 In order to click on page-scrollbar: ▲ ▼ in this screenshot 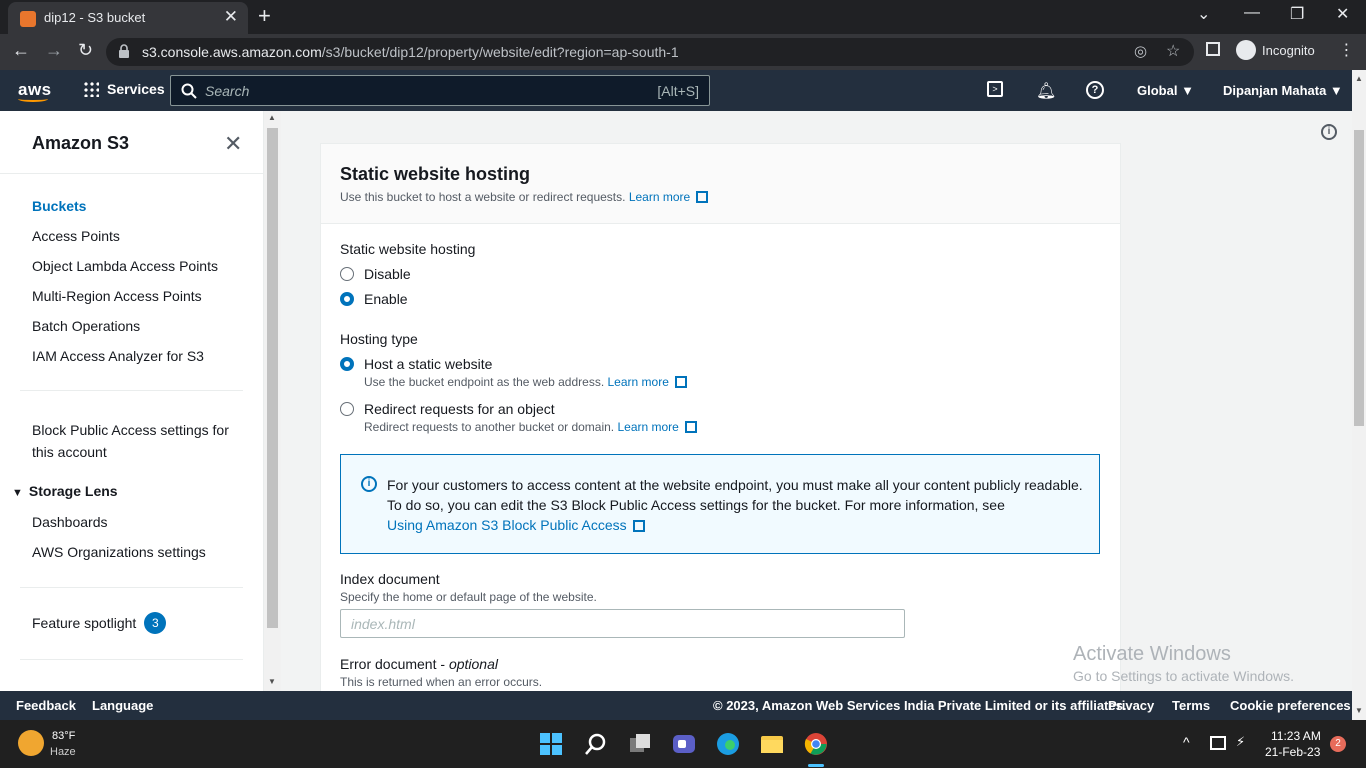, I will do `click(1359, 395)`.